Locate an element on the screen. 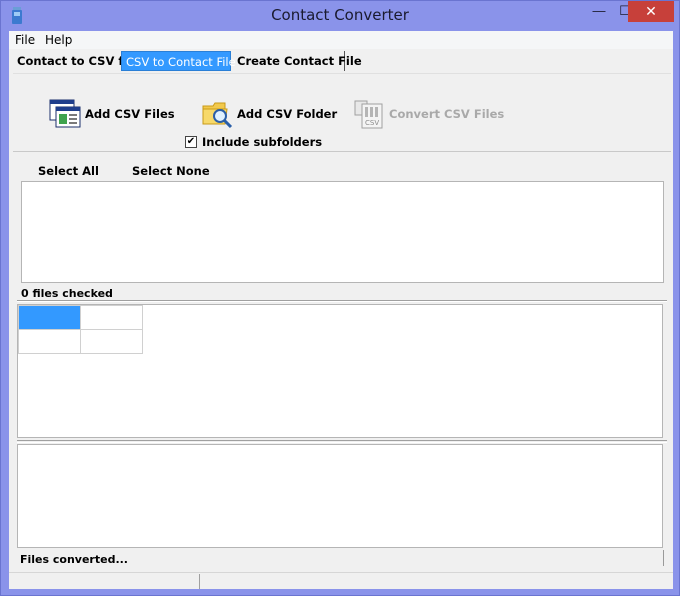 This screenshot has height=596, width=680. svg-text: CSV is located at coordinates (372, 123).